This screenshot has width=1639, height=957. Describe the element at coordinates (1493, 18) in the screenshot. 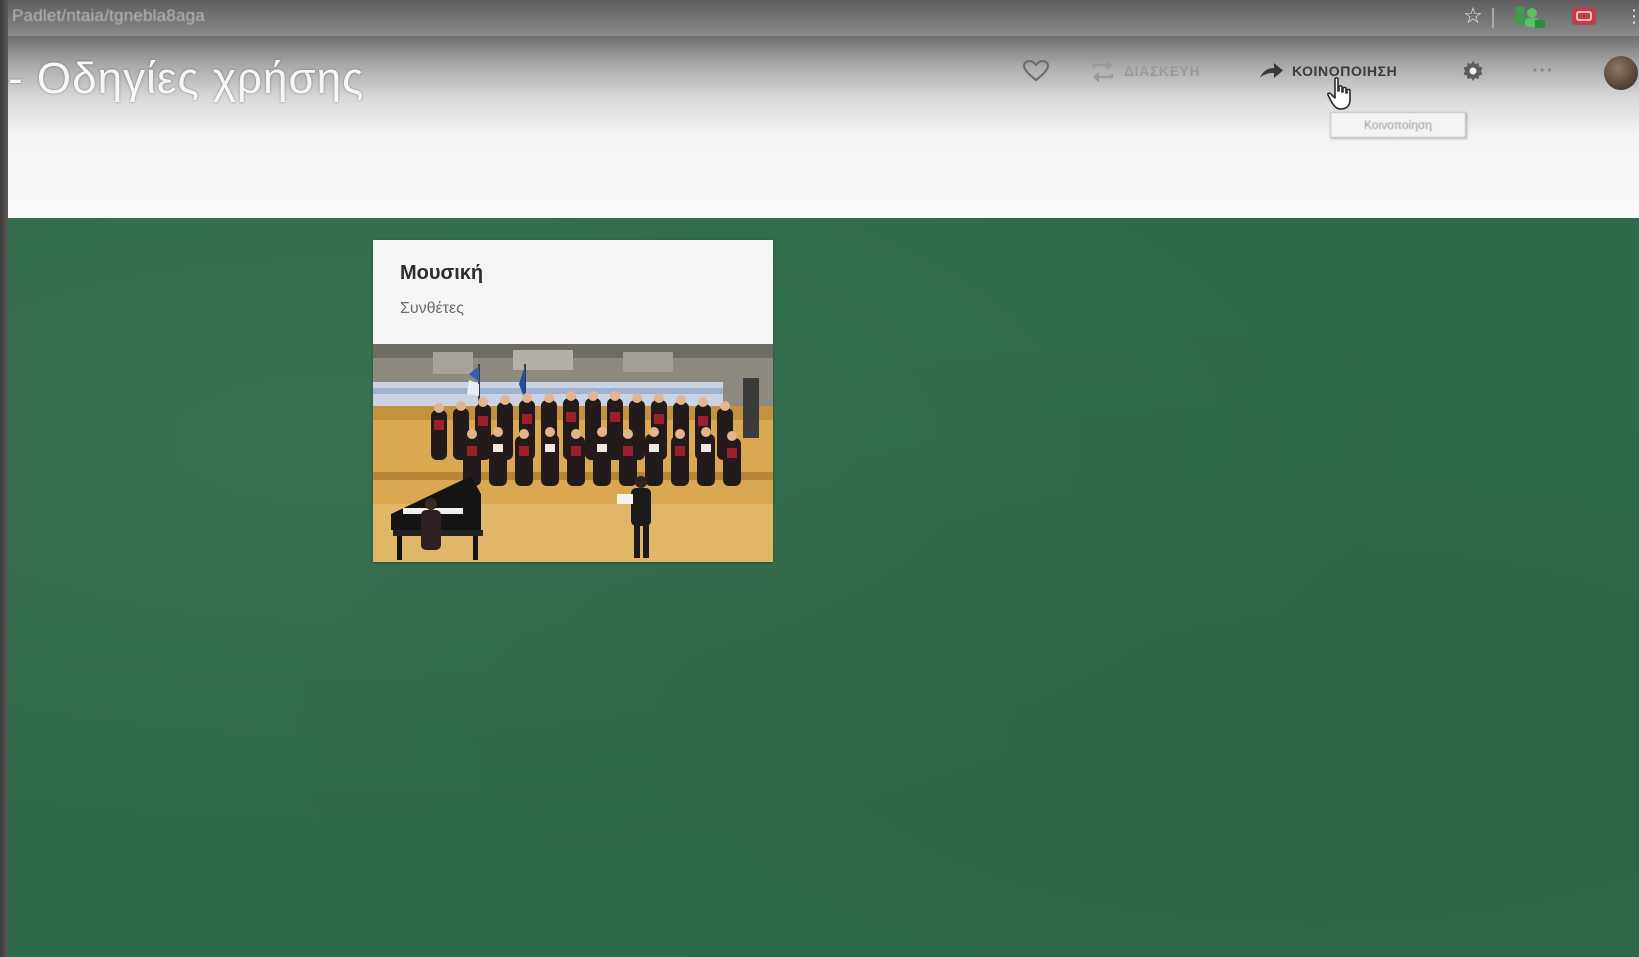

I see `toolbar-separator` at that location.